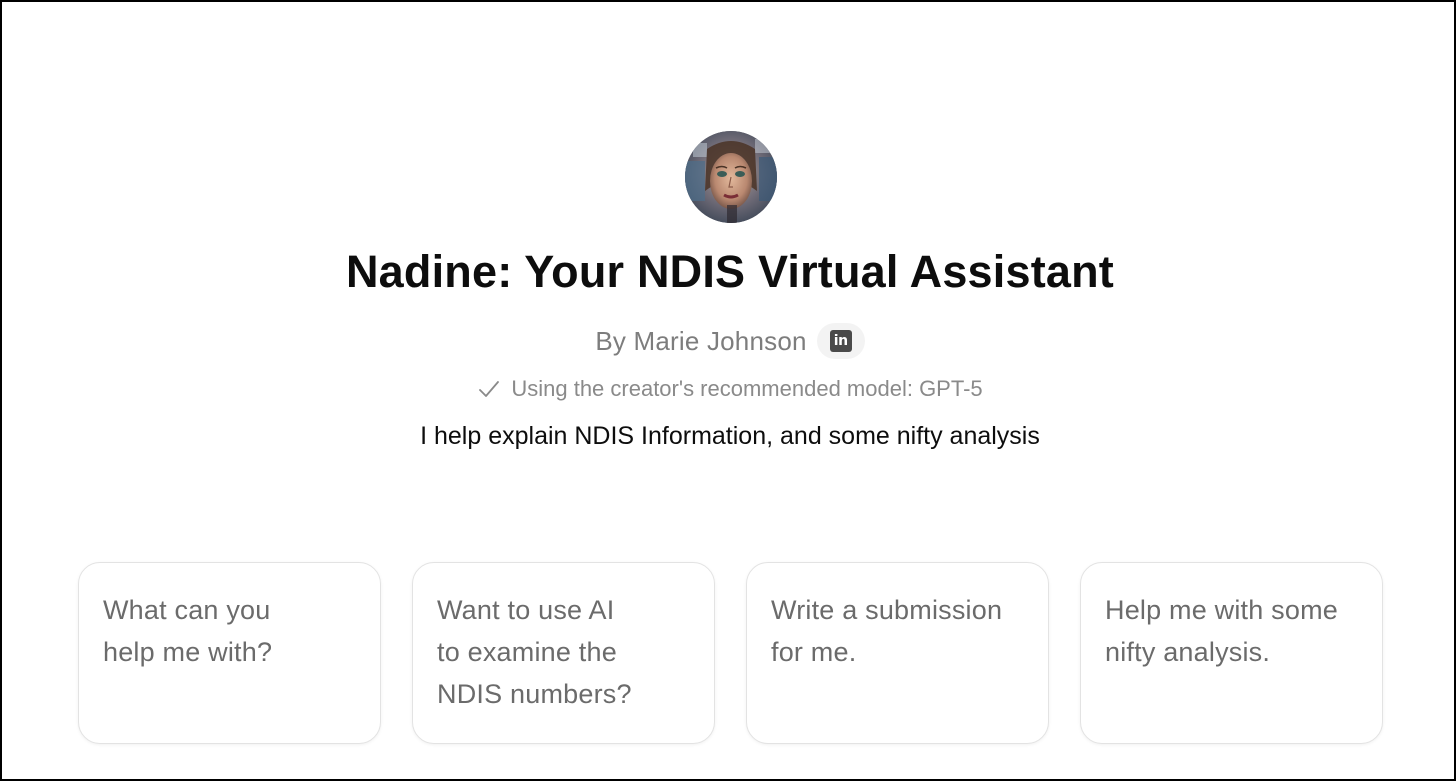  I want to click on conversation-starter-card: Write a submission for me., so click(897, 653).